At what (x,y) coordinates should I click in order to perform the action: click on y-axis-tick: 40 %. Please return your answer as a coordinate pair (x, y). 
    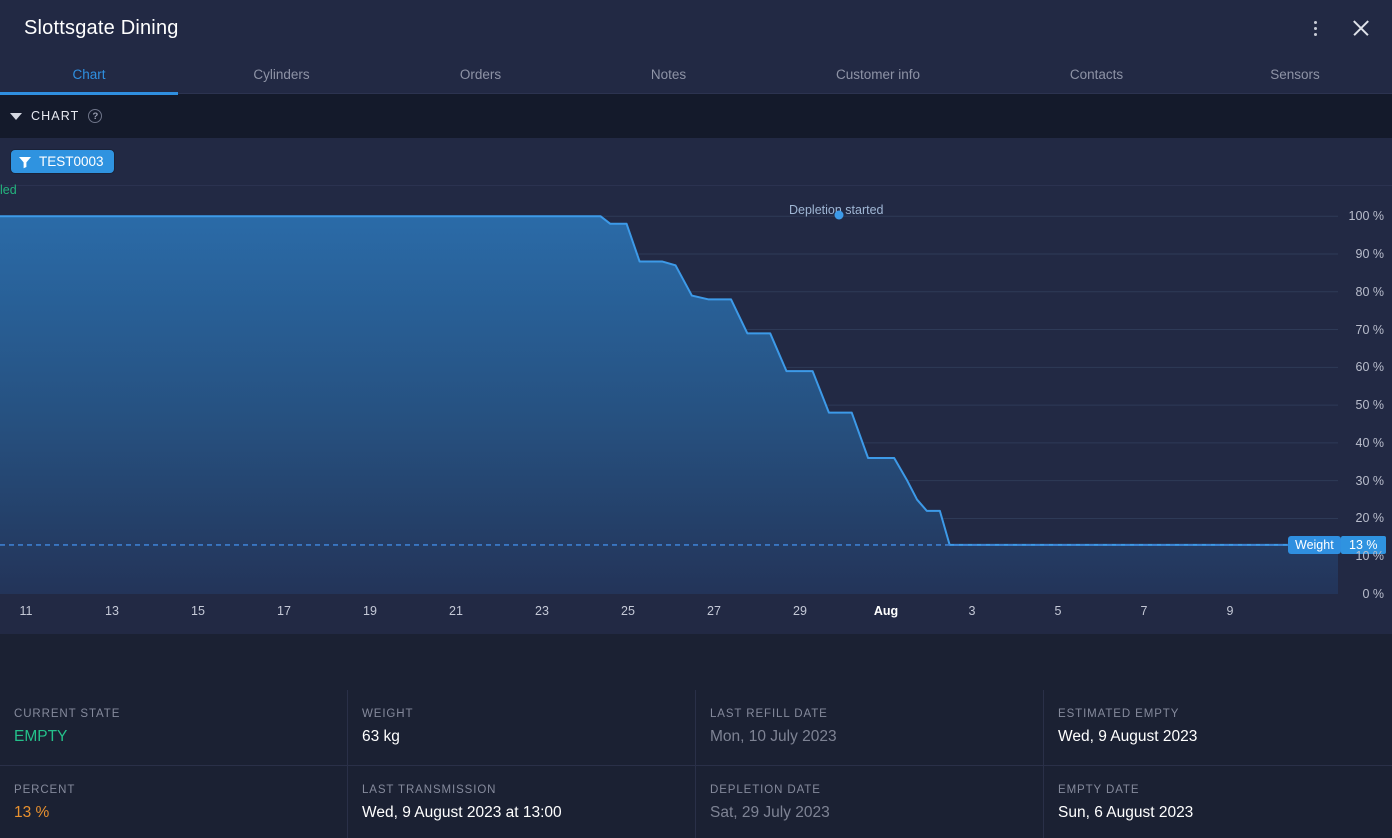
    Looking at the image, I should click on (1370, 442).